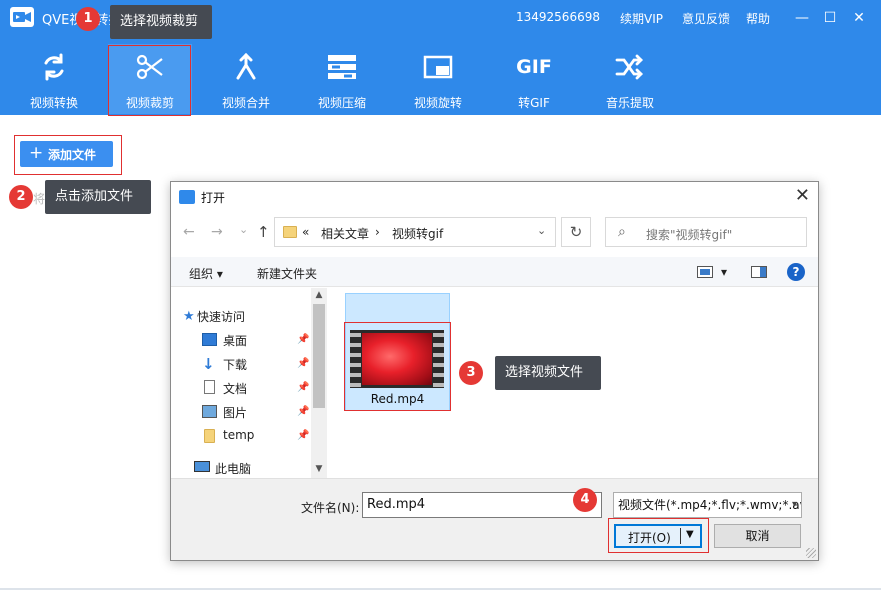  What do you see at coordinates (233, 469) in the screenshot?
I see `nav-label: 此电脑` at bounding box center [233, 469].